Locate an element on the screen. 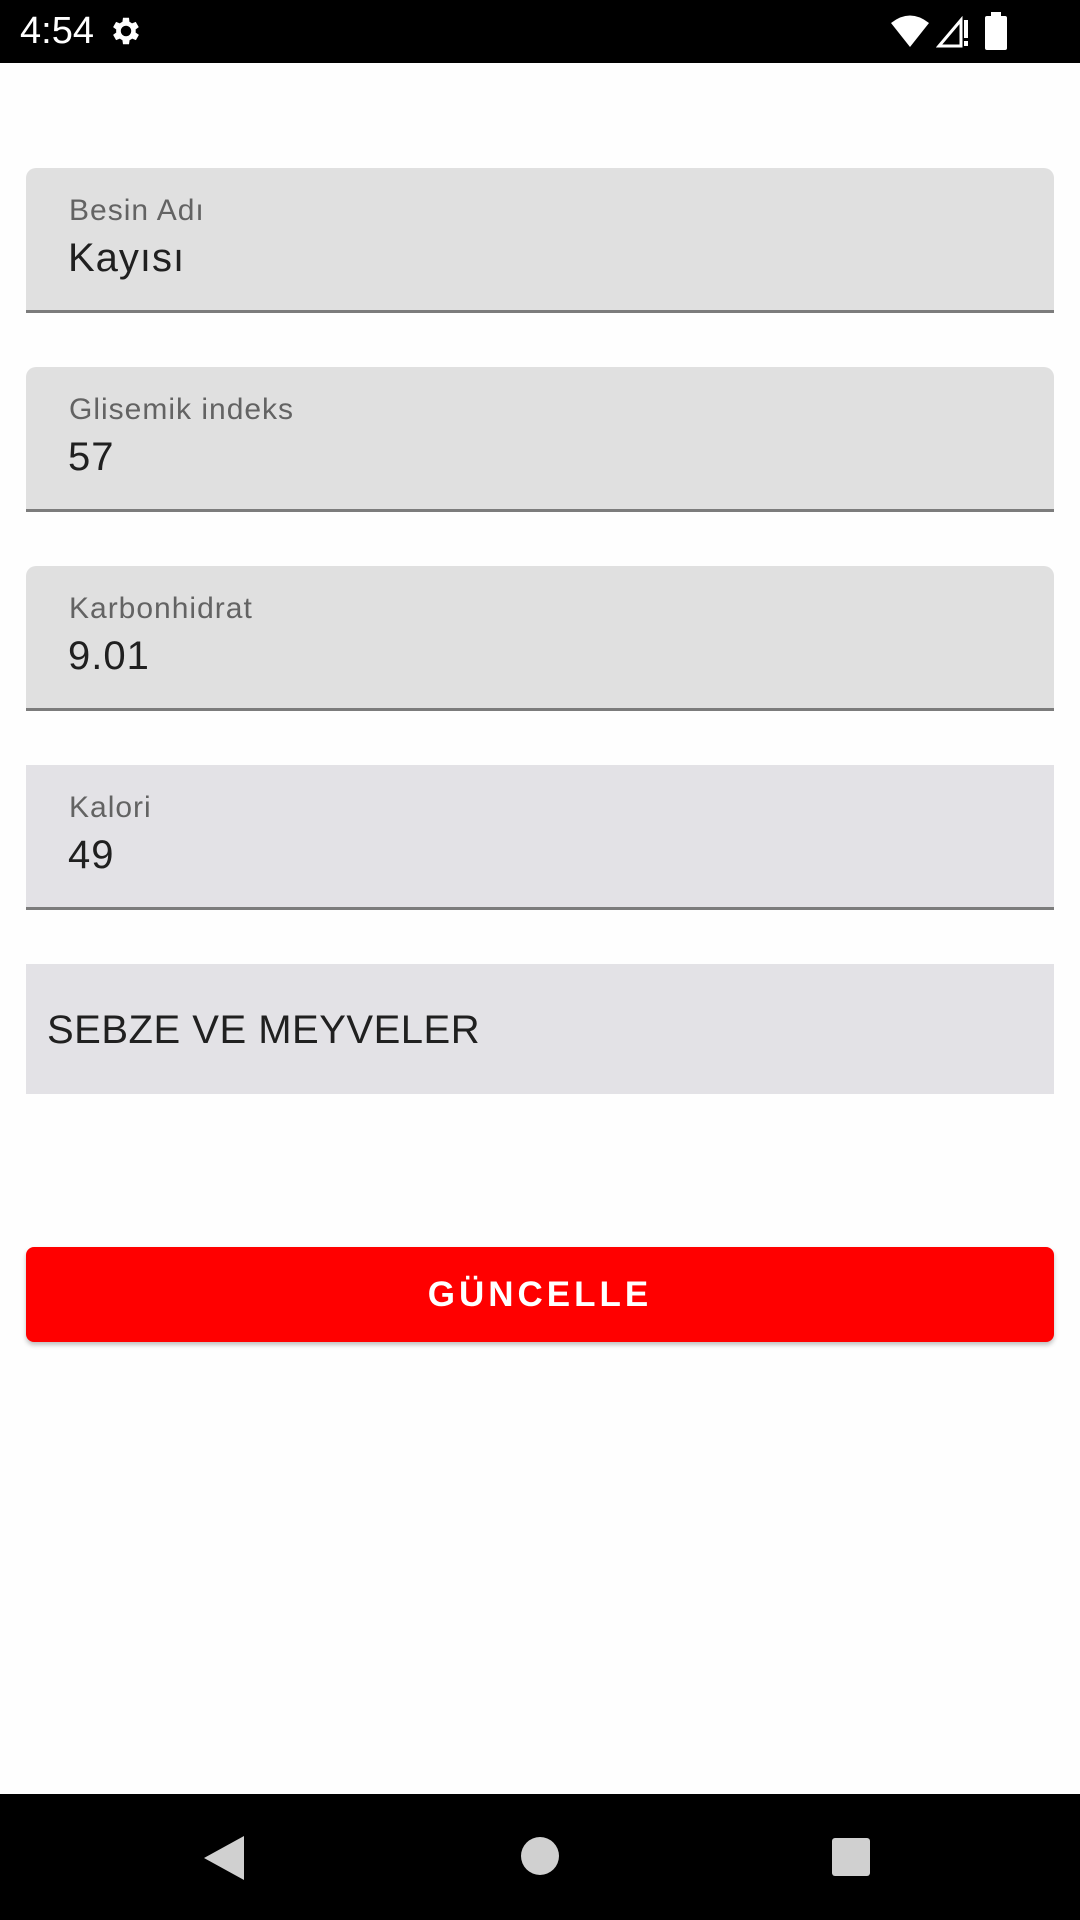 The image size is (1080, 1920). carbohydrate-label: Karbonhidrat is located at coordinates (161, 608).